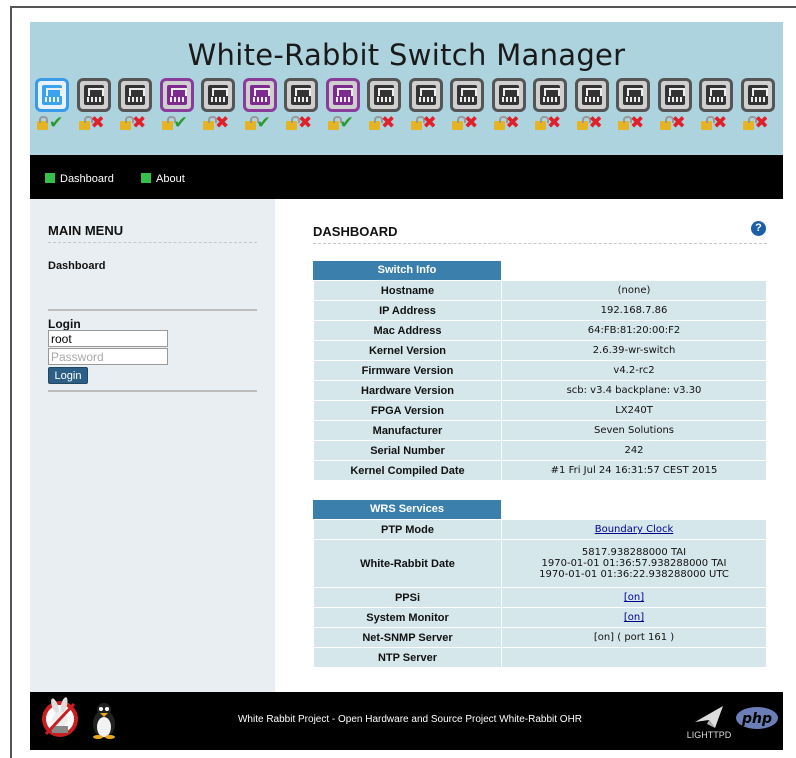 Image resolution: width=796 pixels, height=758 pixels. Describe the element at coordinates (260, 108) in the screenshot. I see `port-6: ✔` at that location.